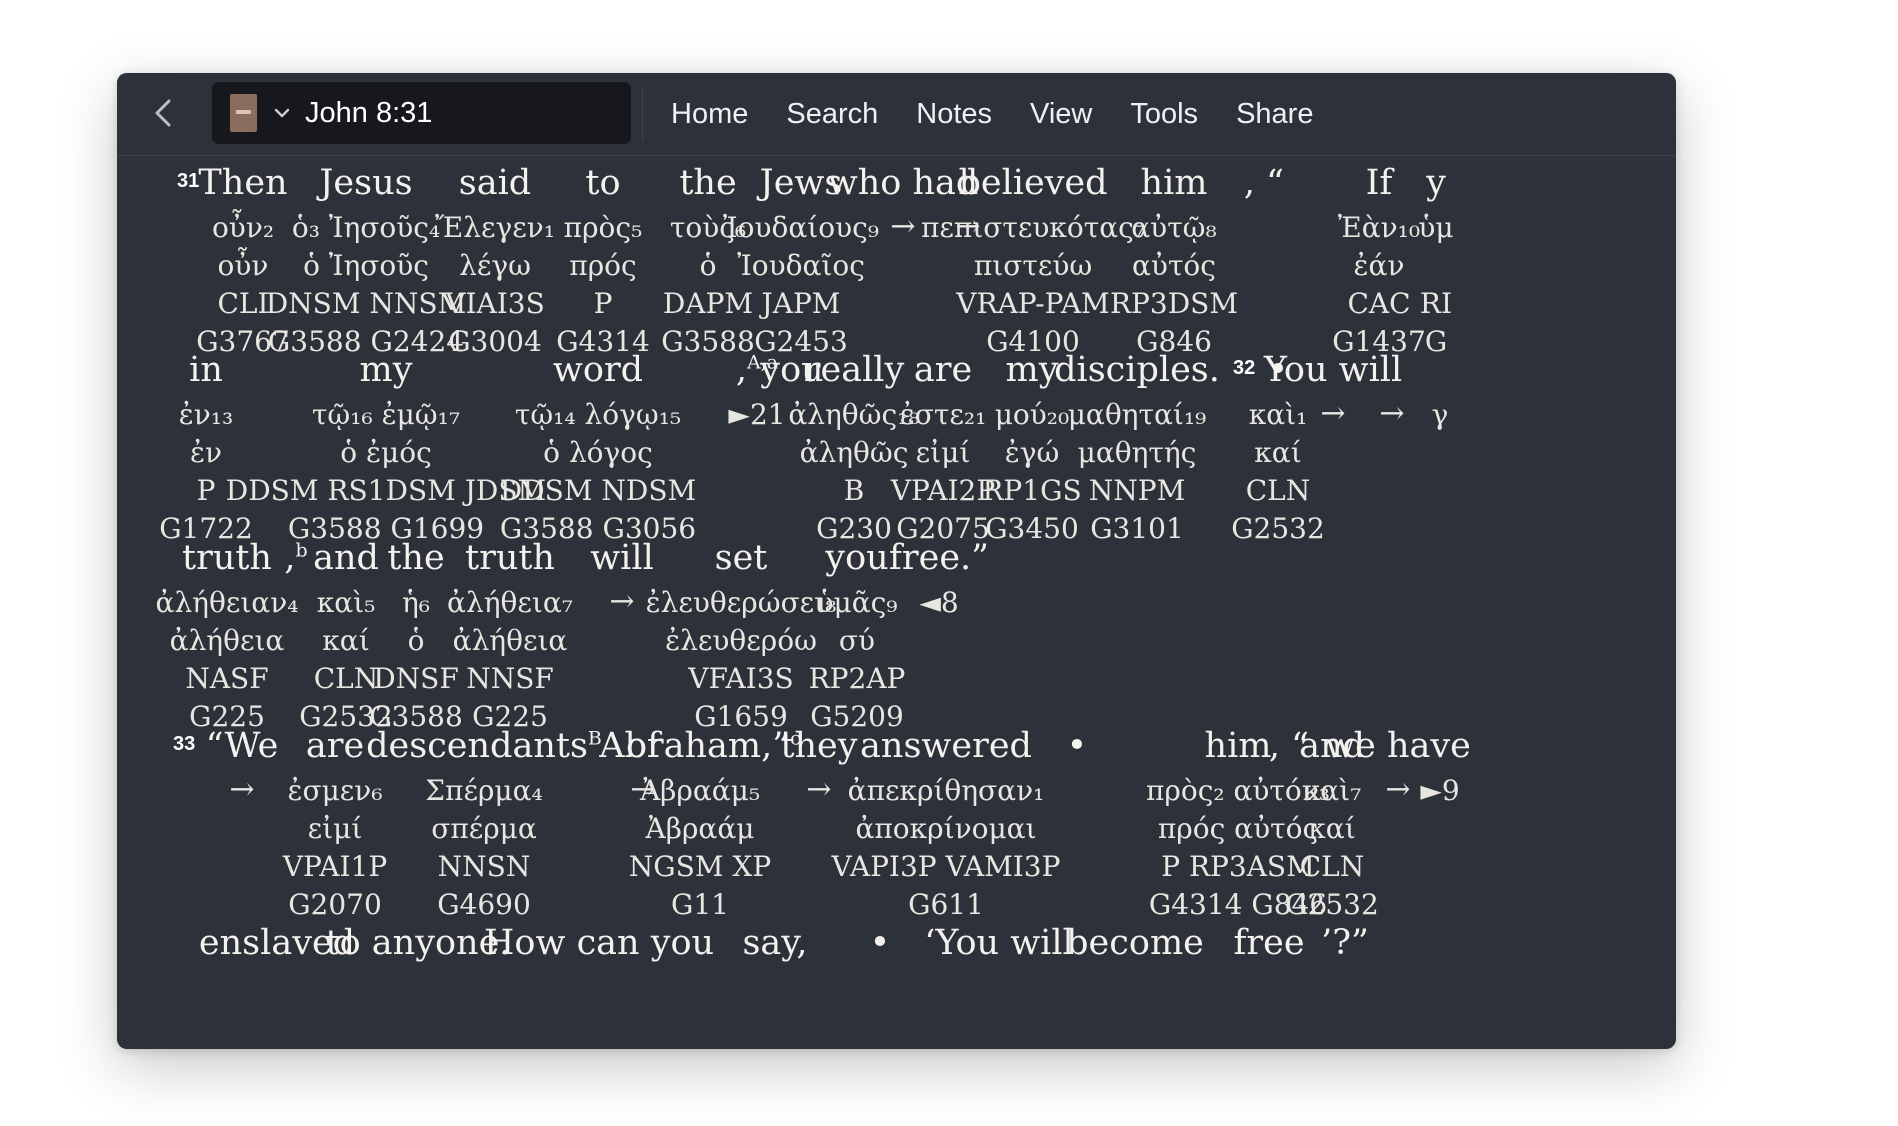  Describe the element at coordinates (818, 746) in the screenshot. I see `english-word: they` at that location.